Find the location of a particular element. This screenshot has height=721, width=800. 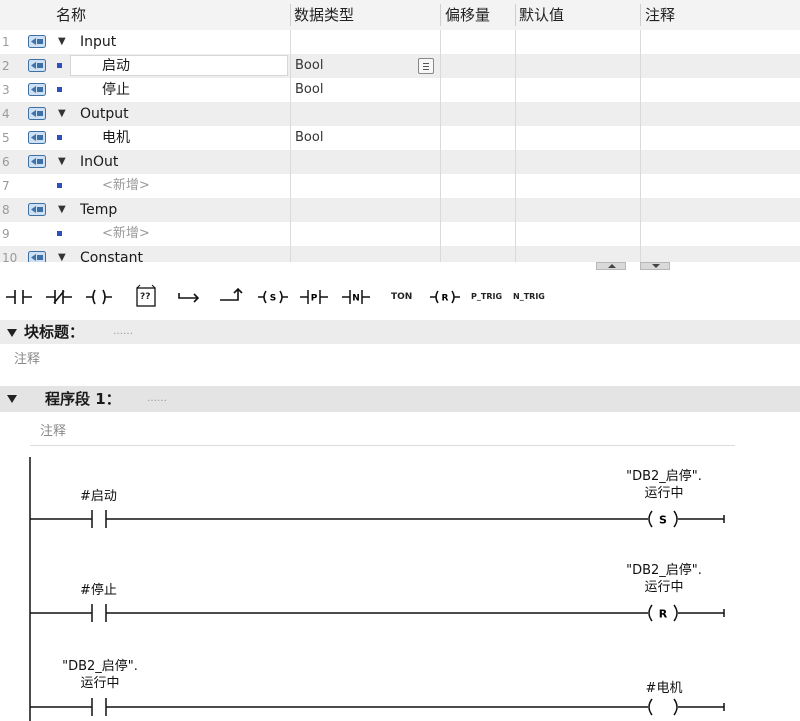

n-trig-button: N_TRIG is located at coordinates (532, 297).